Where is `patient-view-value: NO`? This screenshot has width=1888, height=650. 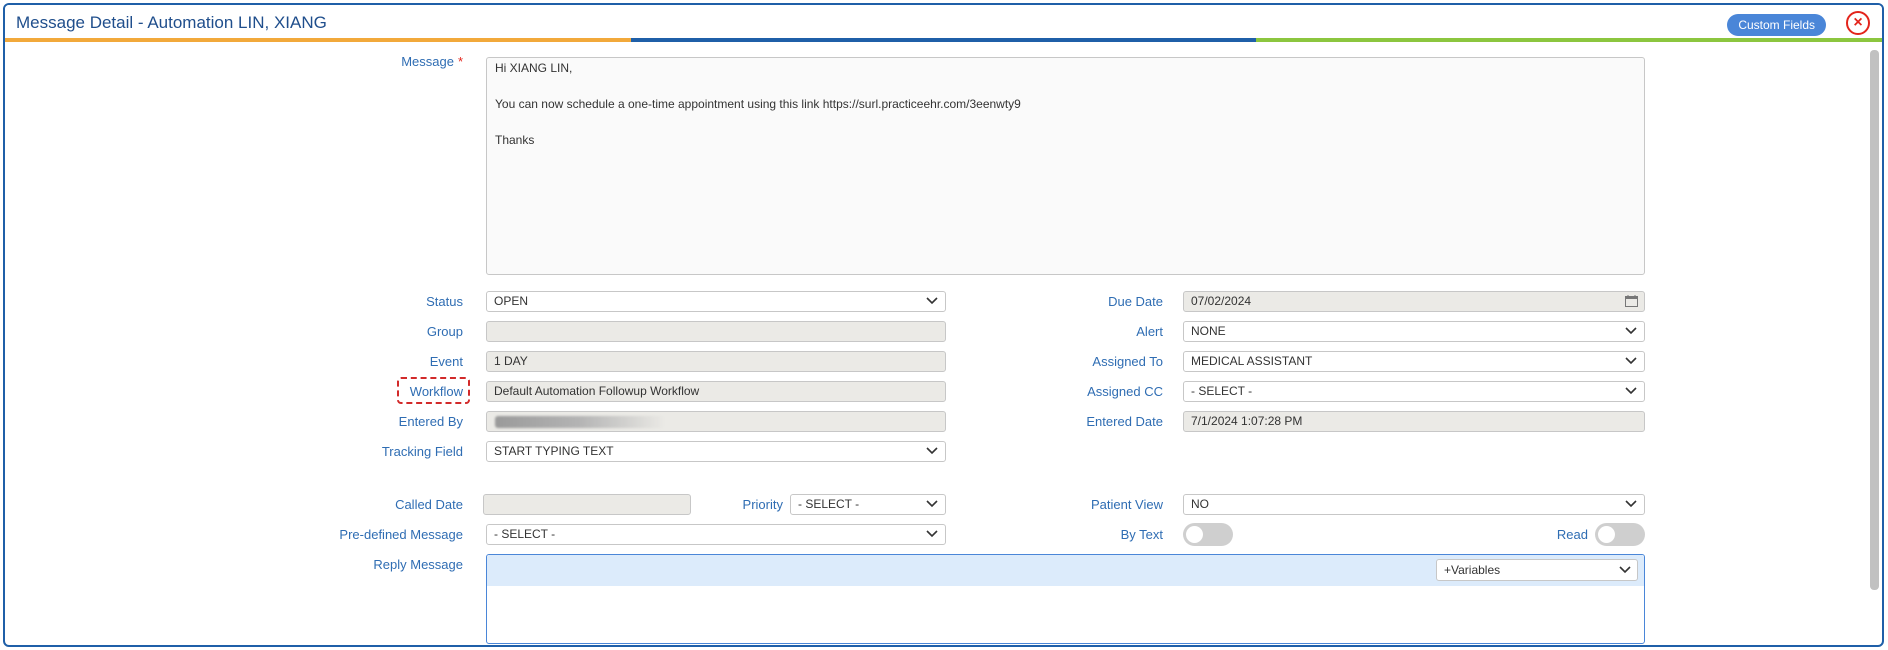 patient-view-value: NO is located at coordinates (1200, 504).